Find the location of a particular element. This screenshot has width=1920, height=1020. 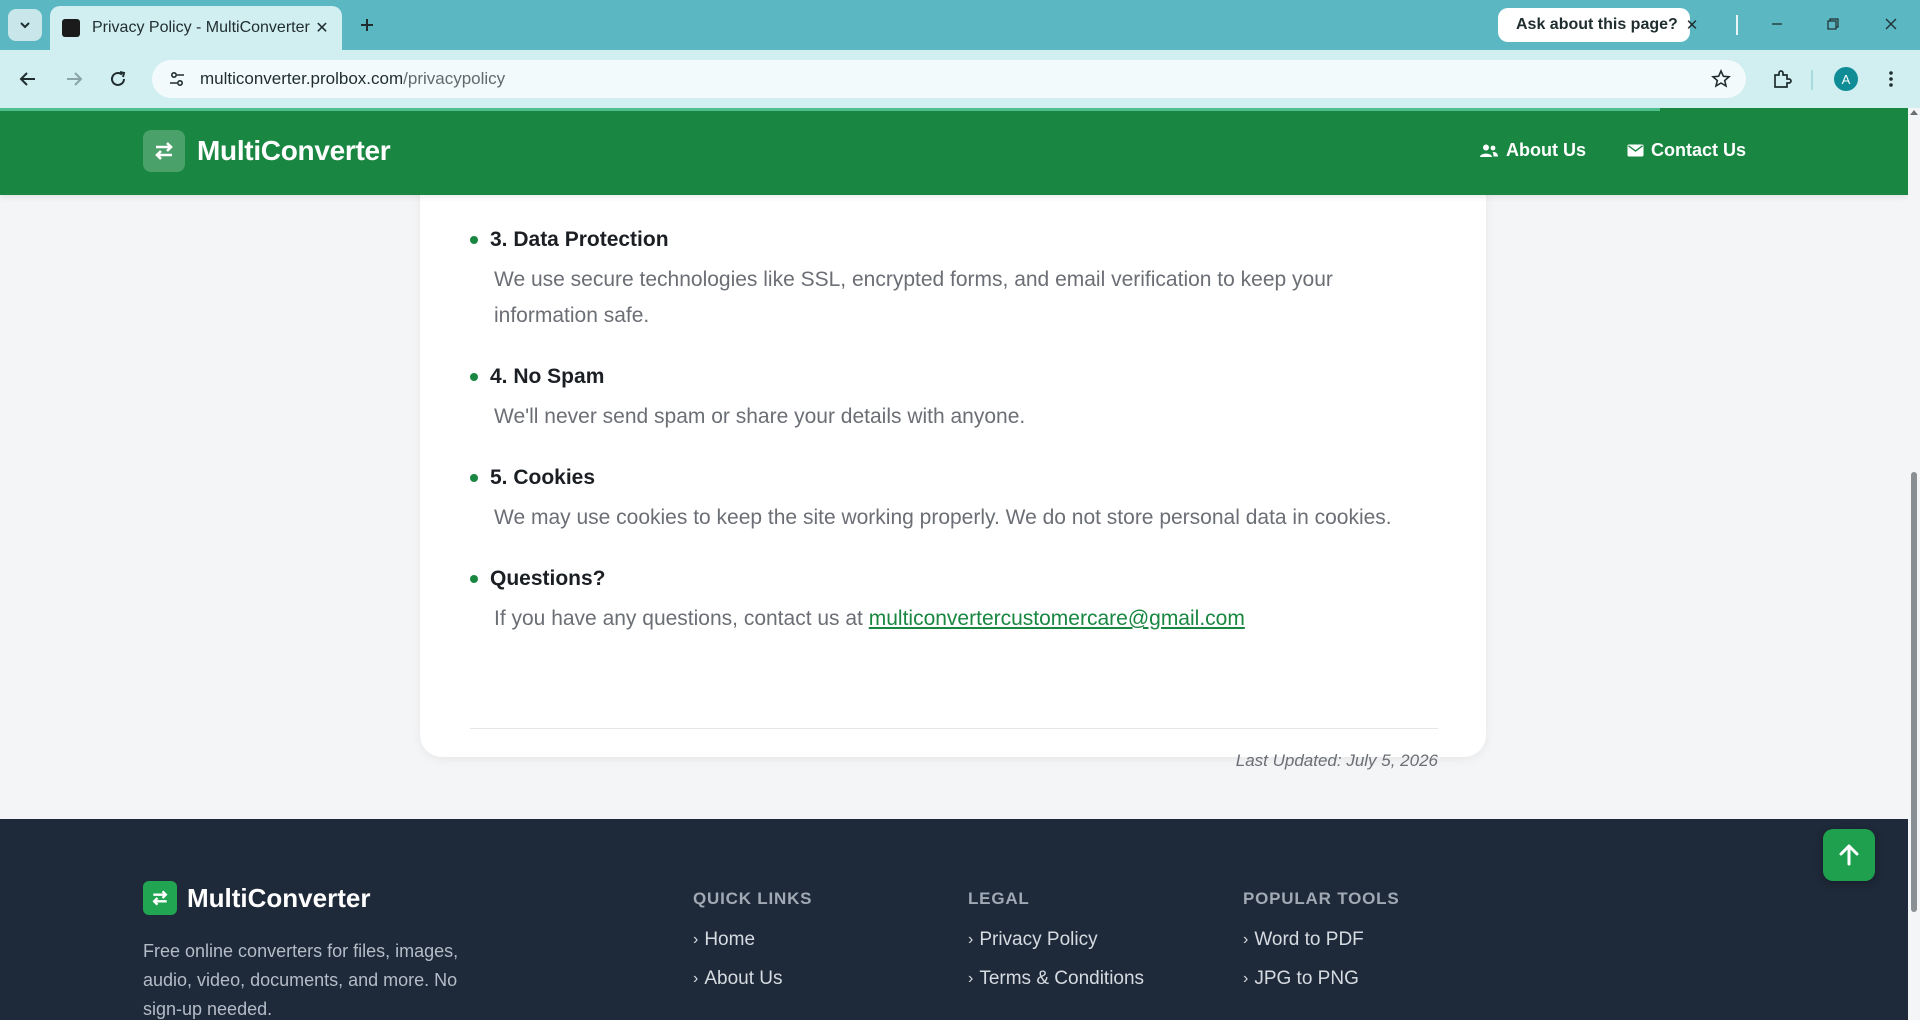

footer-link-label: Home is located at coordinates (730, 939).